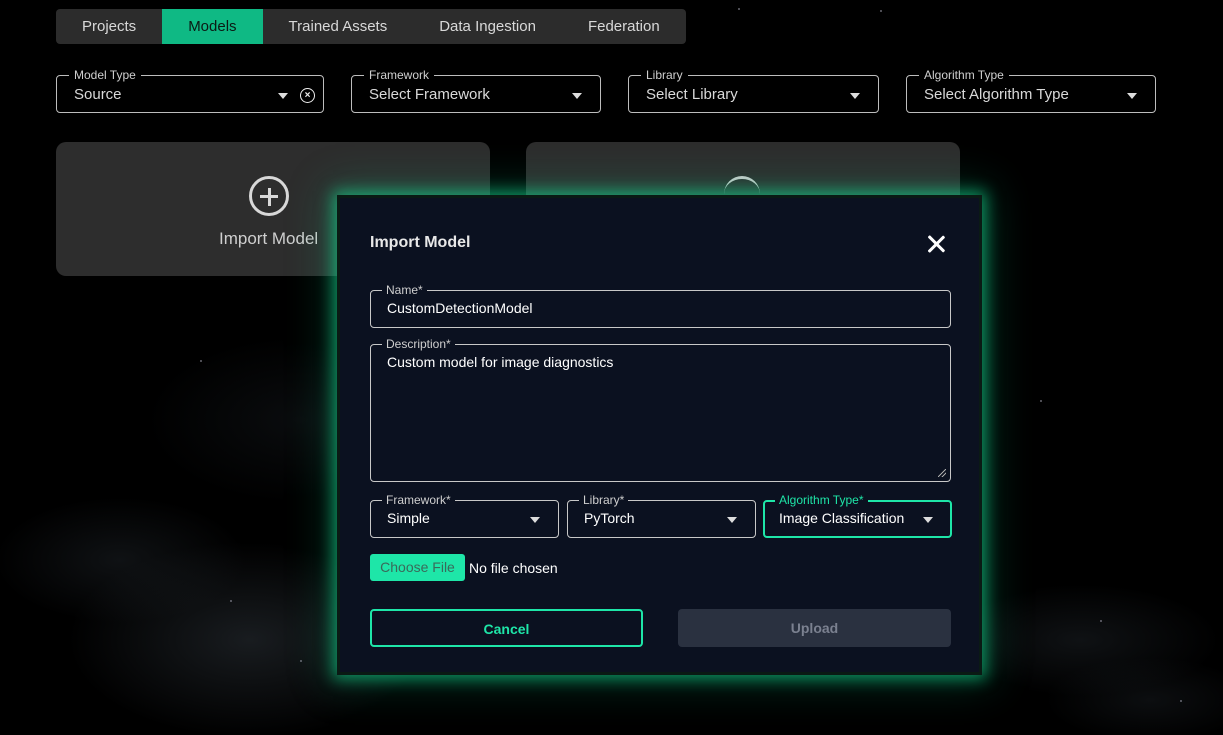 Image resolution: width=1223 pixels, height=735 pixels. What do you see at coordinates (269, 238) in the screenshot?
I see `import-model-card-label: Import Model` at bounding box center [269, 238].